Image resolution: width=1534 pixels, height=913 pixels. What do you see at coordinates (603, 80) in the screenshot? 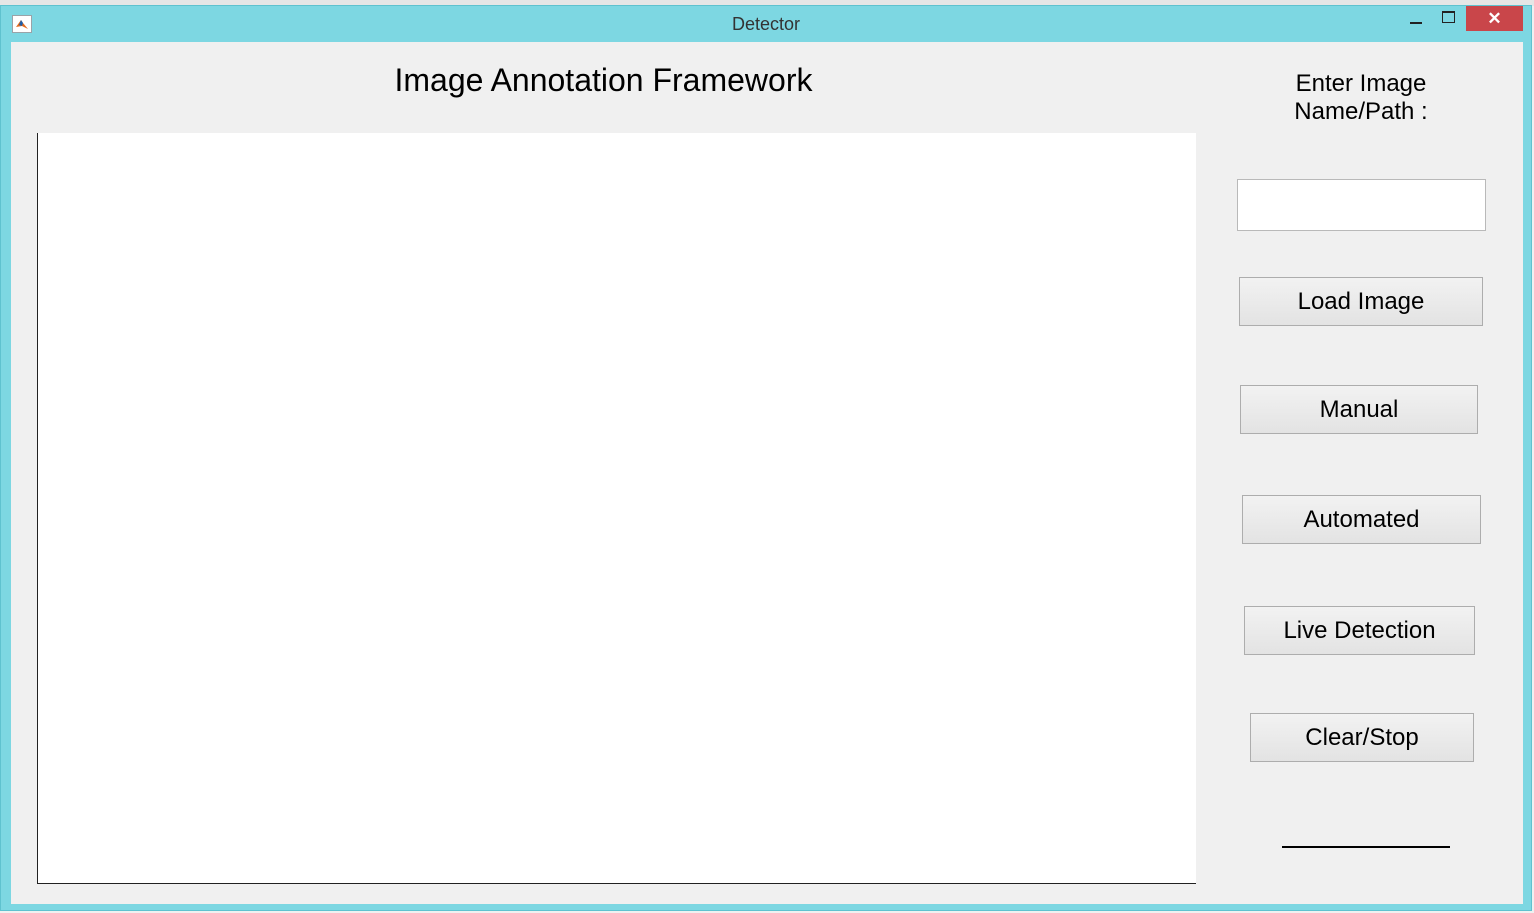
I see `page-title: Image Annotation Framework` at bounding box center [603, 80].